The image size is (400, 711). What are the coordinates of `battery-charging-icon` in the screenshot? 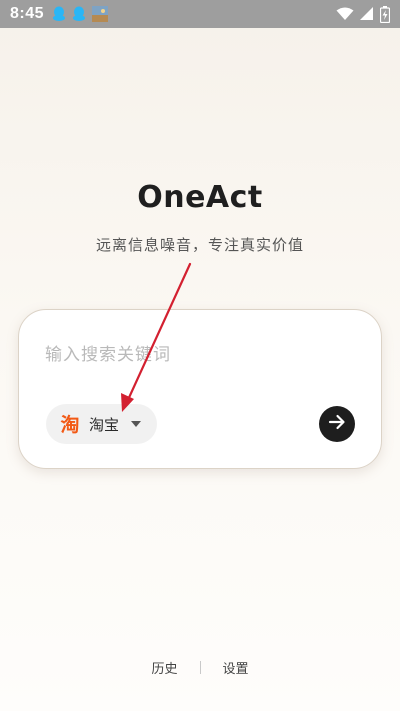 It's located at (385, 14).